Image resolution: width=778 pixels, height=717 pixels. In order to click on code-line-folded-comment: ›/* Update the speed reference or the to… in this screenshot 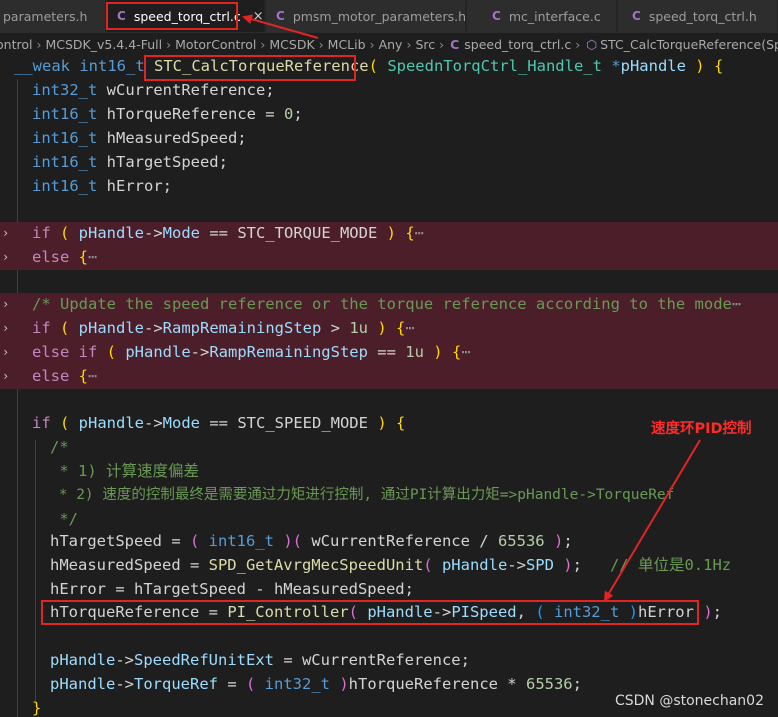, I will do `click(389, 305)`.